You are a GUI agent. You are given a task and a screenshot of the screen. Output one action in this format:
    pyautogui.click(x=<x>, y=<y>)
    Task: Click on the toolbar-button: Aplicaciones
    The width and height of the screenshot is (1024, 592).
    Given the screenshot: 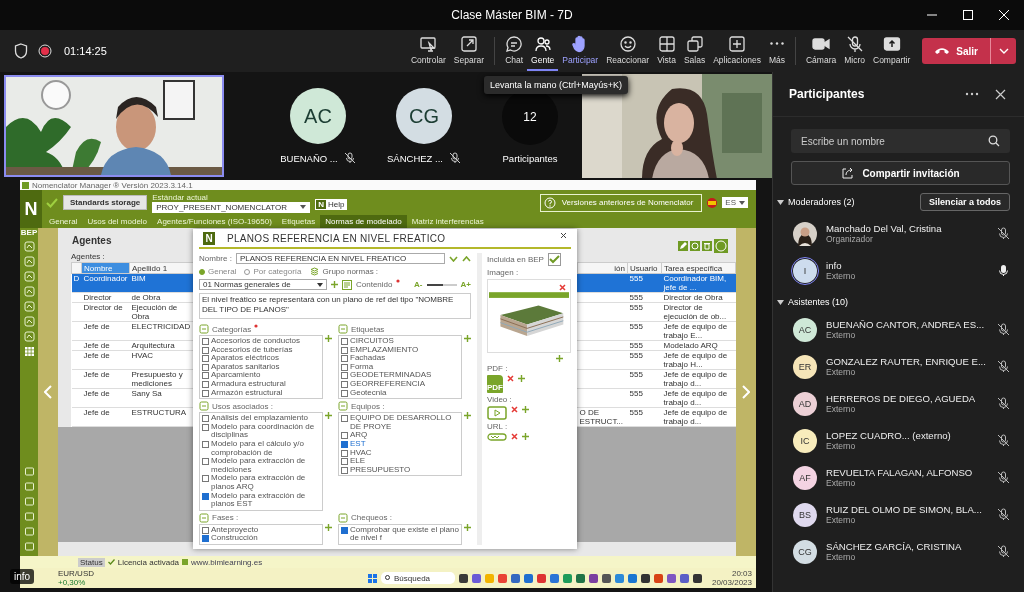 What is the action you would take?
    pyautogui.click(x=737, y=51)
    